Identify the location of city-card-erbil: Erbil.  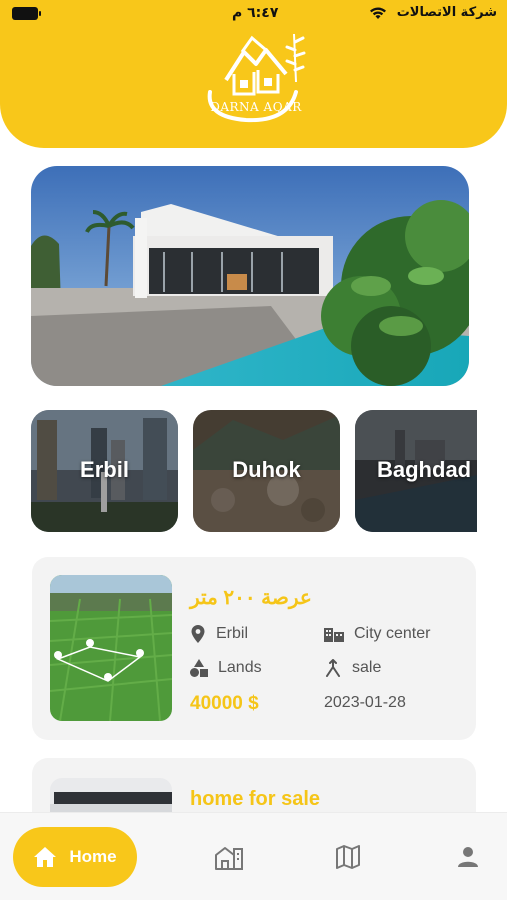
(104, 471).